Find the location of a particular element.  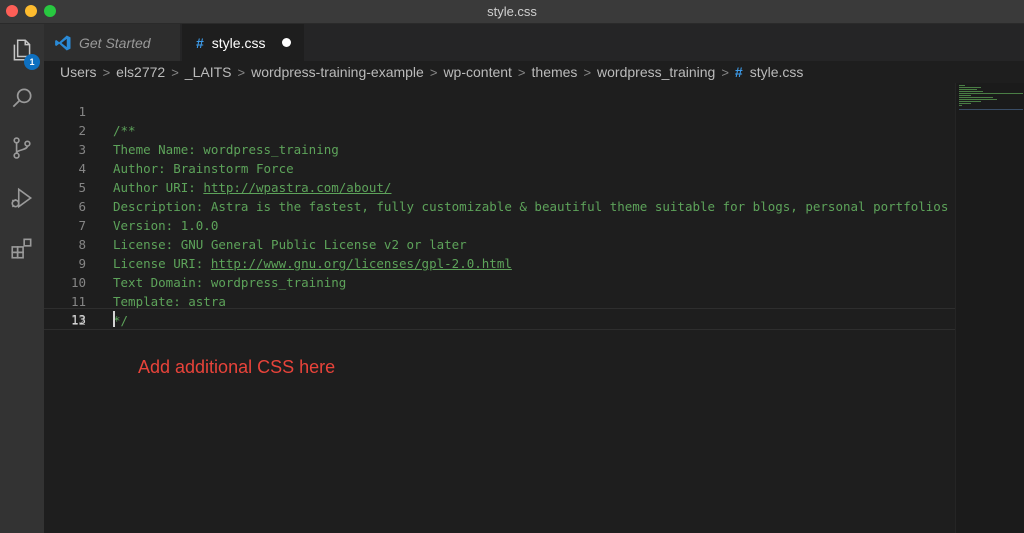

window-title: style.css is located at coordinates (512, 11).